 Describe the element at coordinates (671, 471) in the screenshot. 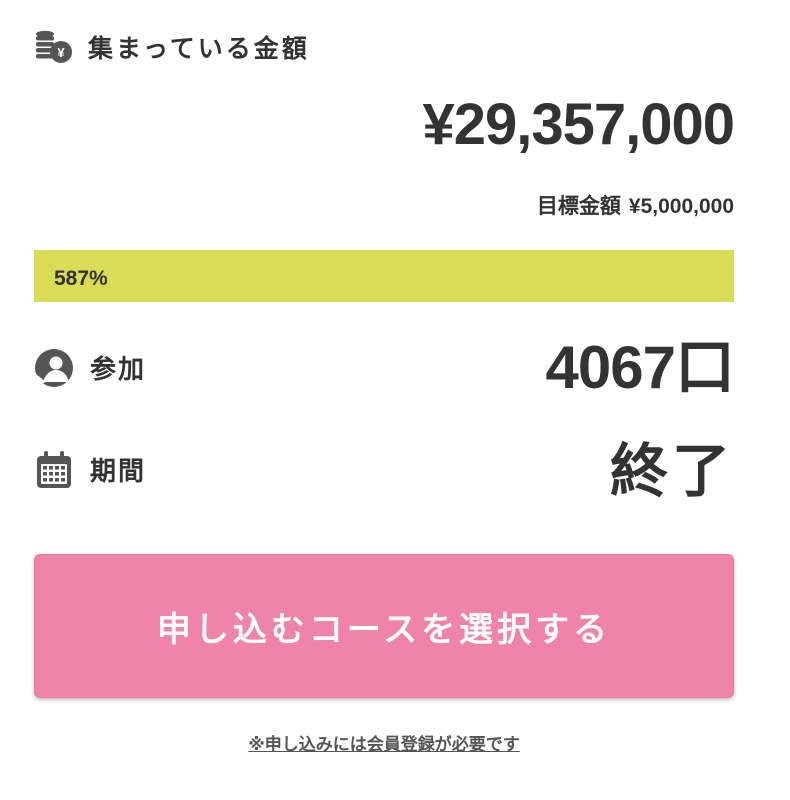

I see `period-status: 終了` at that location.